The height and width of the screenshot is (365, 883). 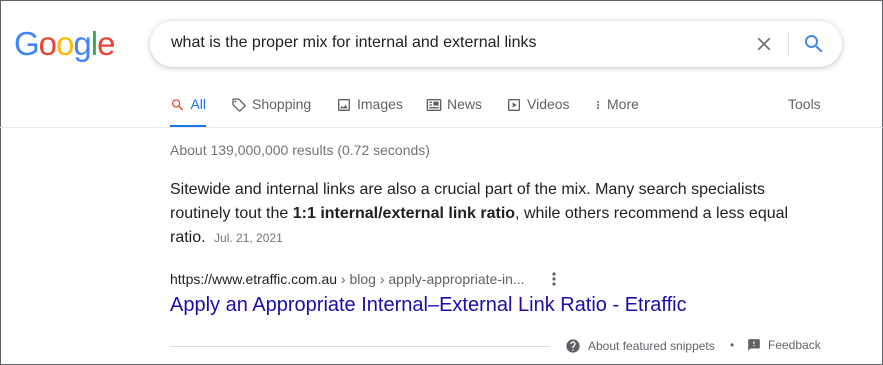 What do you see at coordinates (465, 104) in the screenshot?
I see `tab-label: News` at bounding box center [465, 104].